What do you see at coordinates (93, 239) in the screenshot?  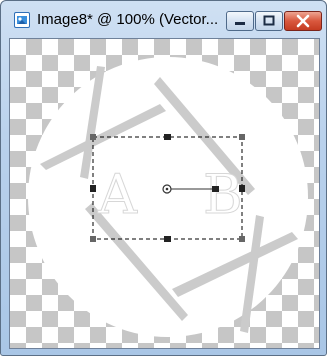 I see `resize-handle-bottom-left` at bounding box center [93, 239].